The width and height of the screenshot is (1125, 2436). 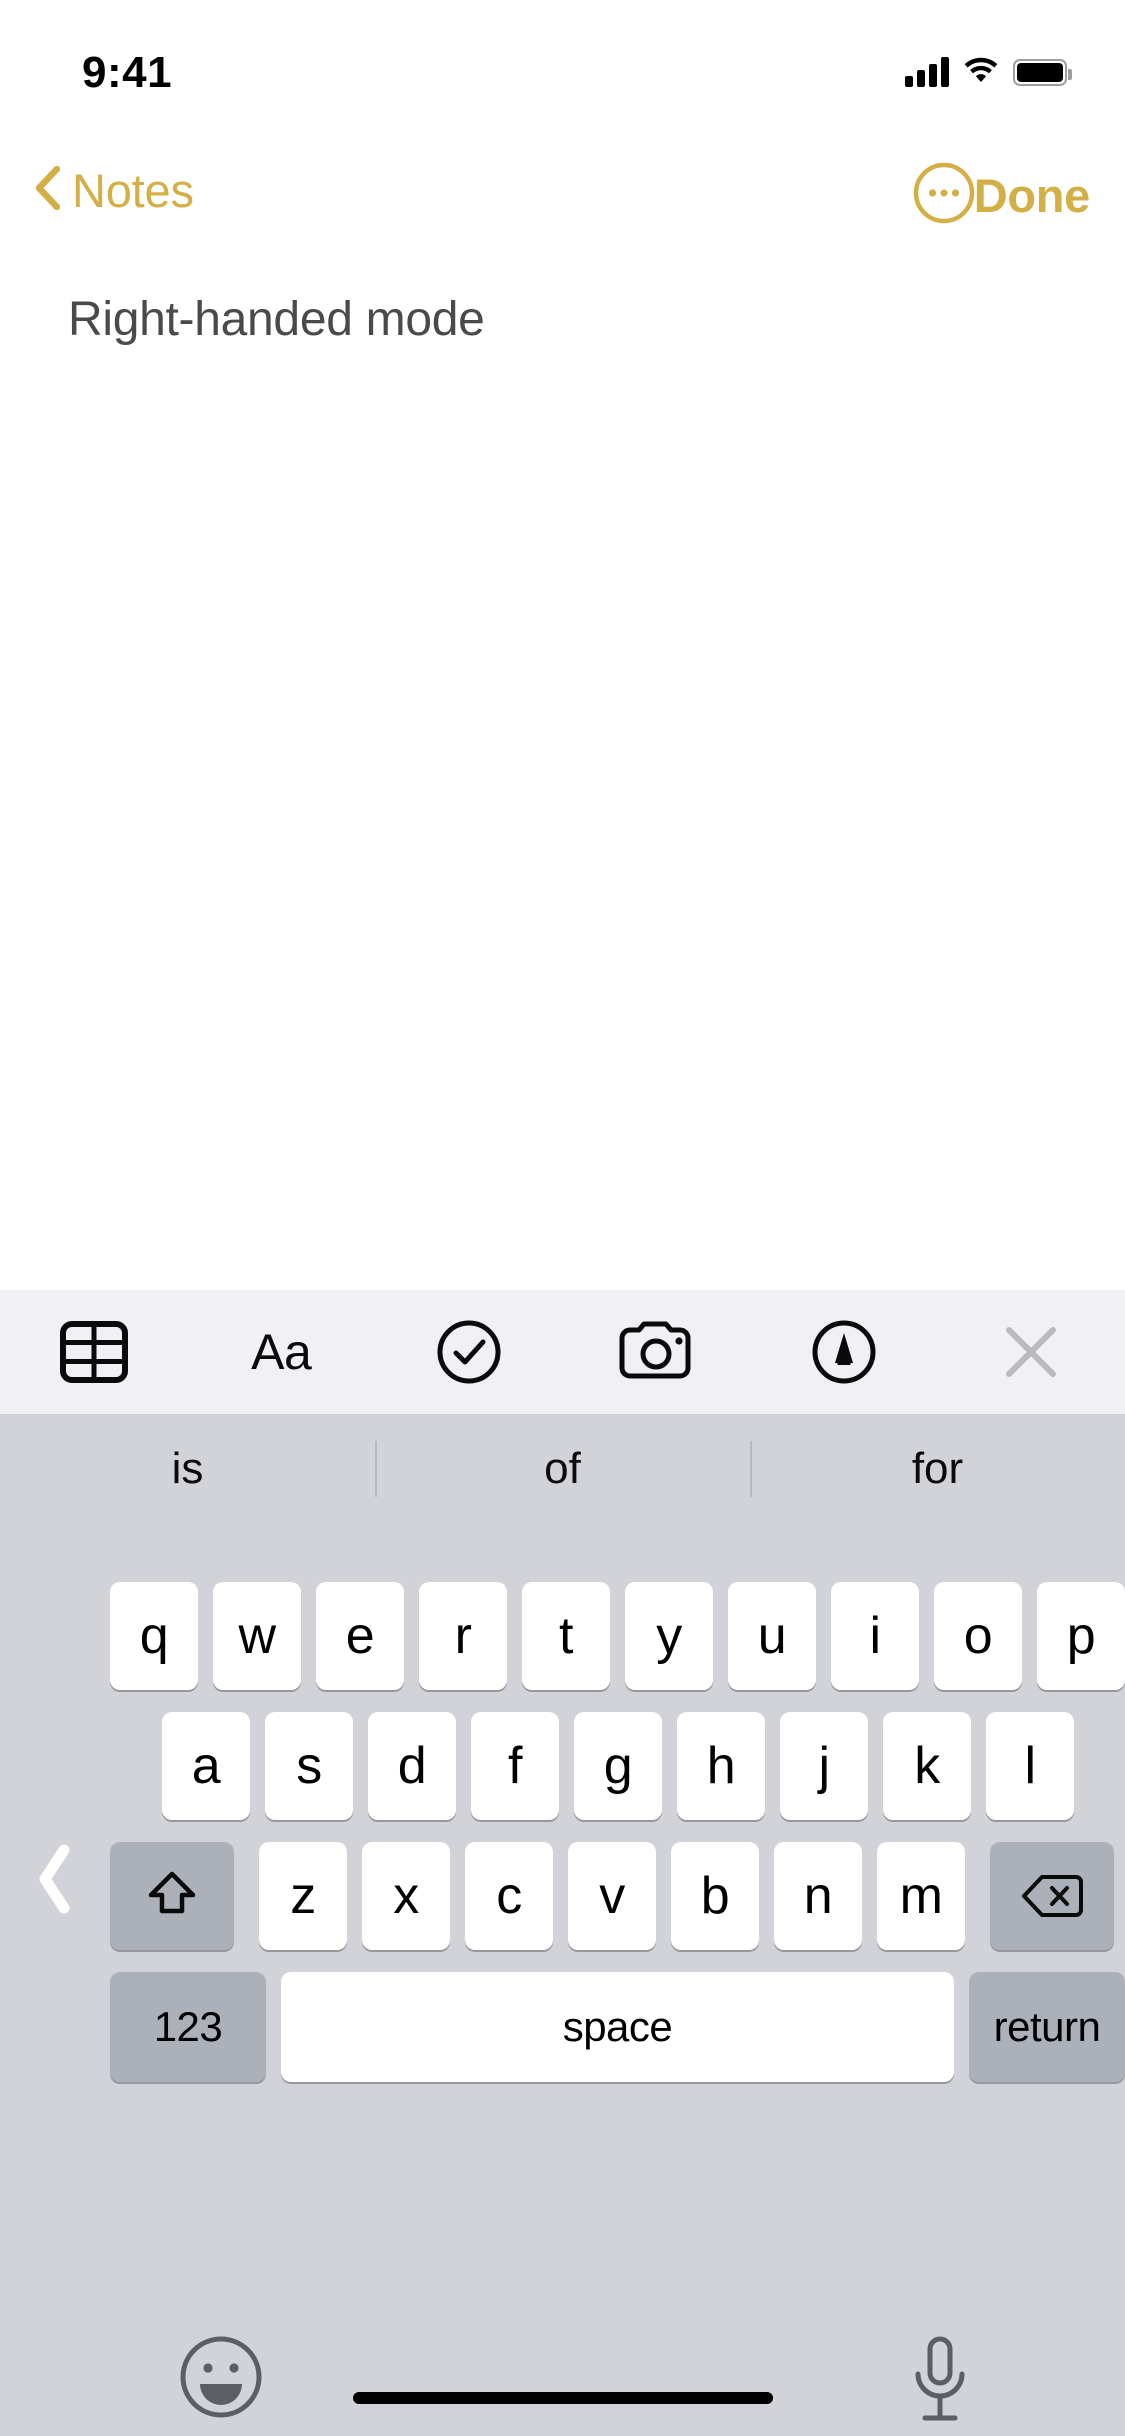 I want to click on key-t: t, so click(x=566, y=1636).